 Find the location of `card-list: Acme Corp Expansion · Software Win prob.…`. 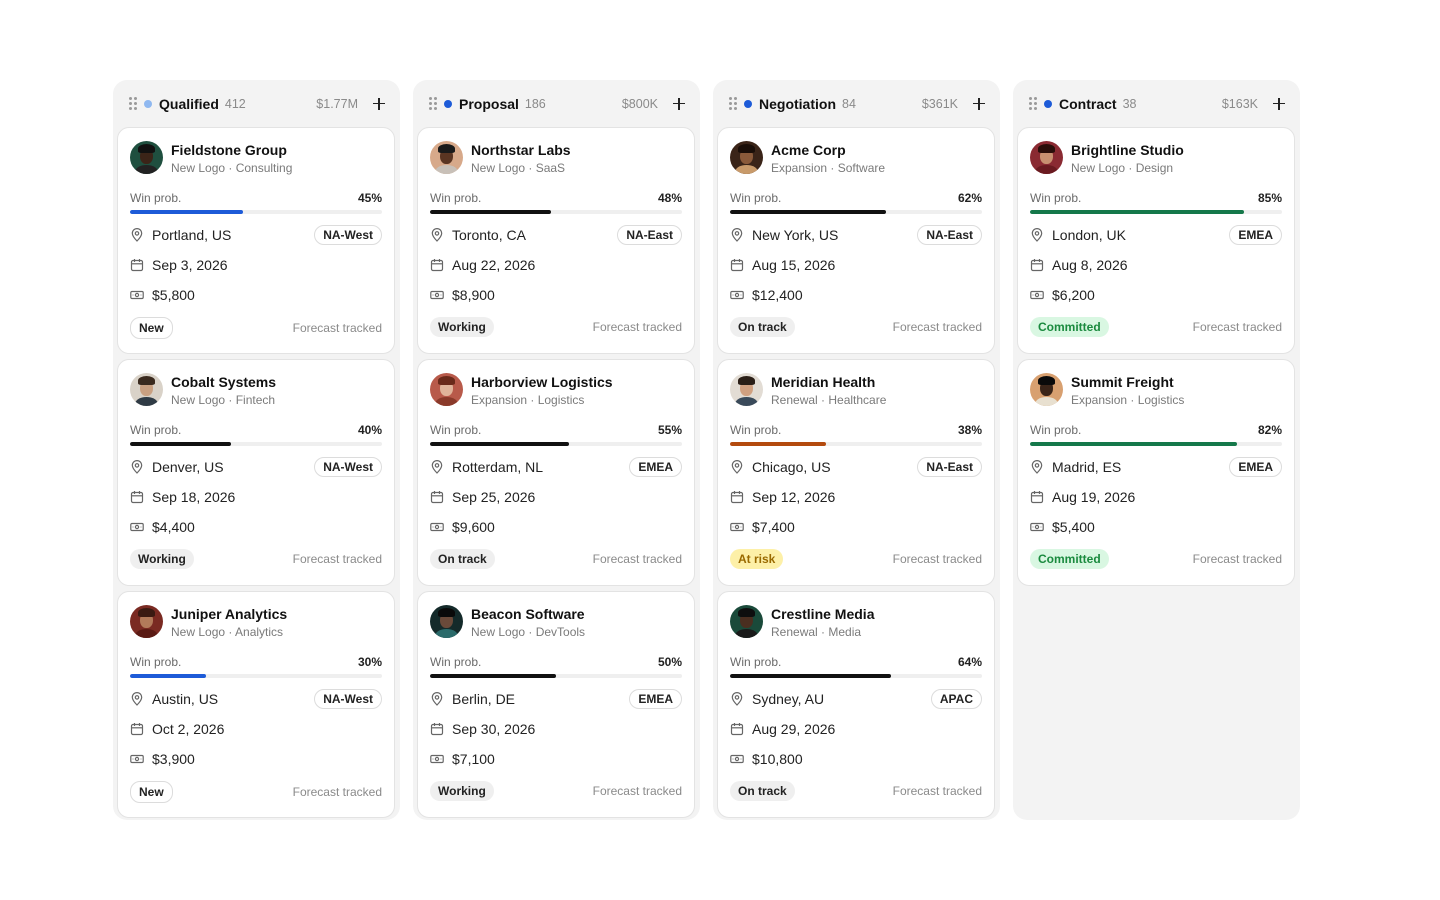

card-list: Acme Corp Expansion · Software Win prob.… is located at coordinates (856, 472).